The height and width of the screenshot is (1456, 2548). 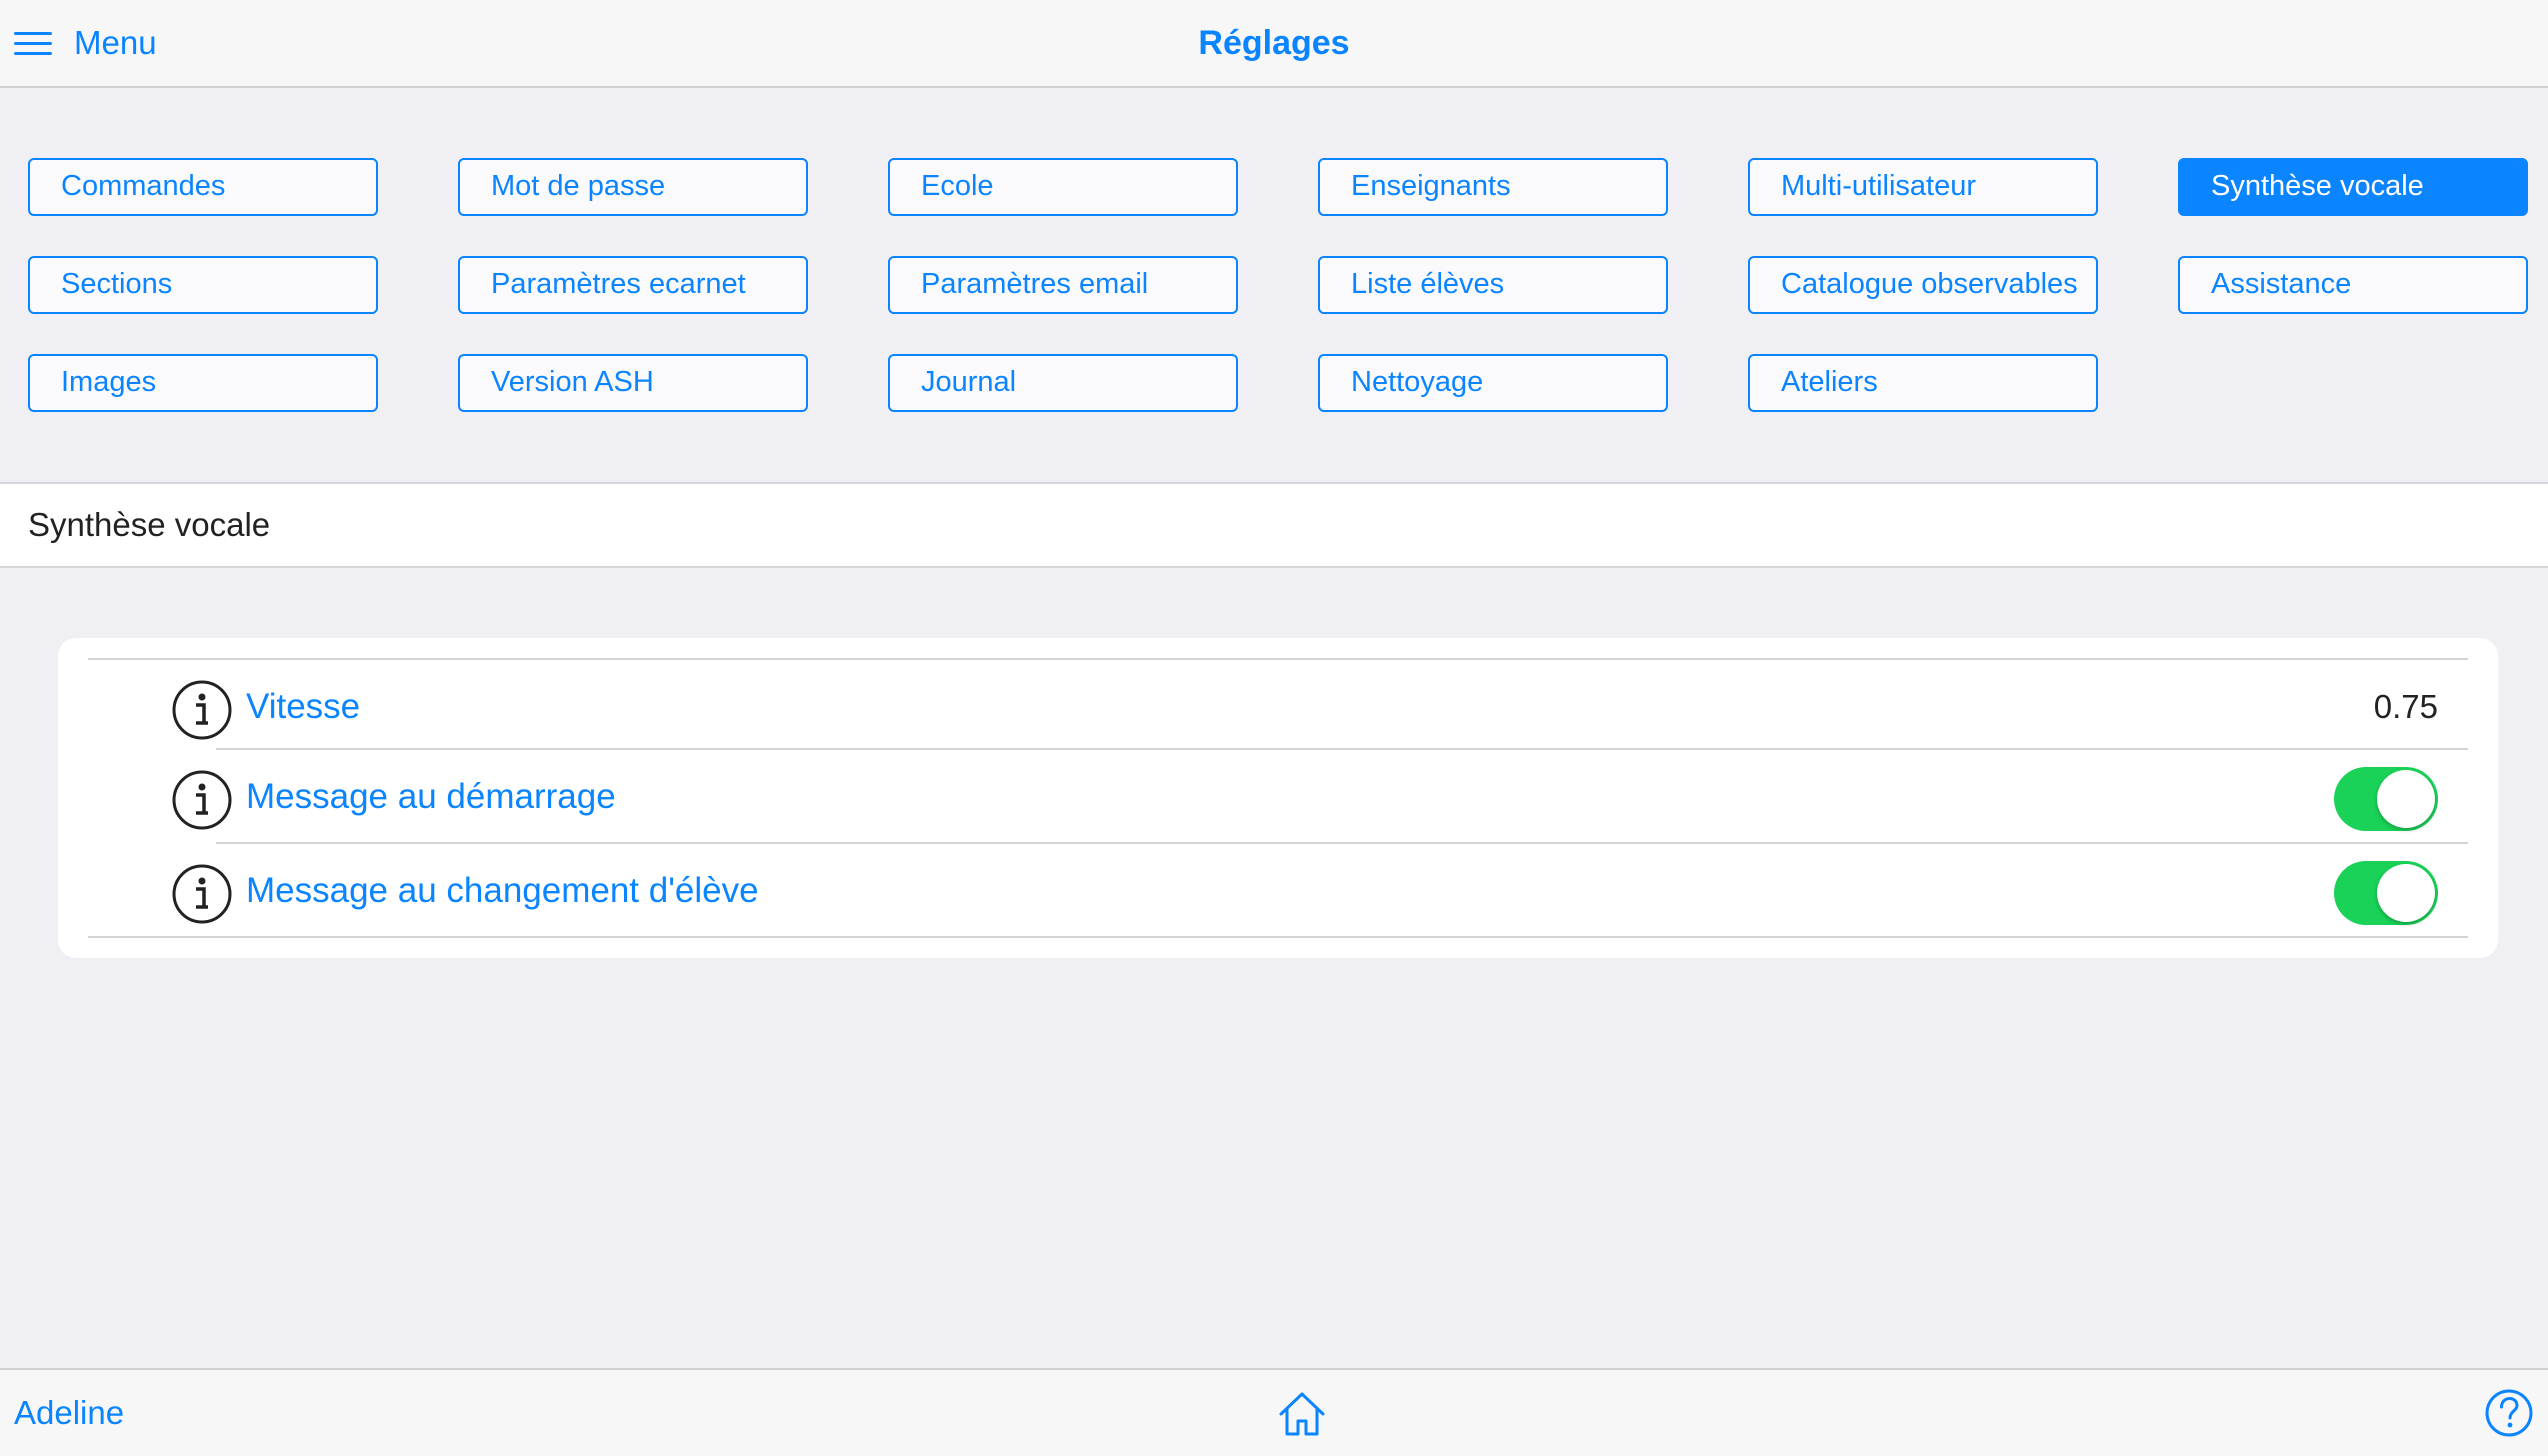 What do you see at coordinates (2509, 1413) in the screenshot?
I see `help-icon` at bounding box center [2509, 1413].